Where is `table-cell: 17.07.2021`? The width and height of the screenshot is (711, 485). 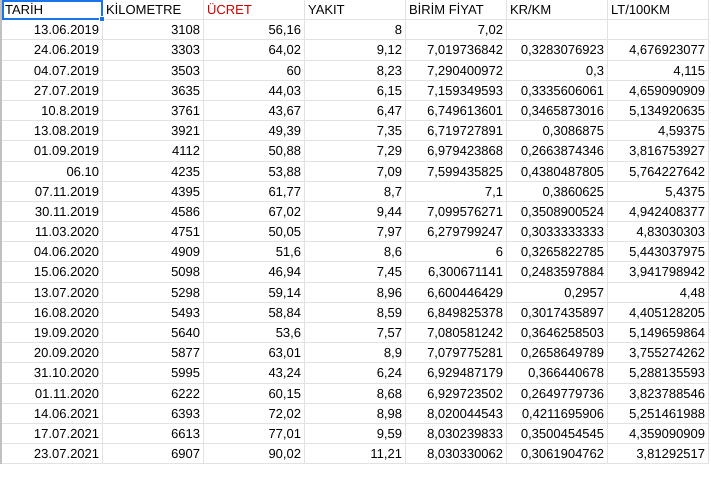
table-cell: 17.07.2021 is located at coordinates (52, 434).